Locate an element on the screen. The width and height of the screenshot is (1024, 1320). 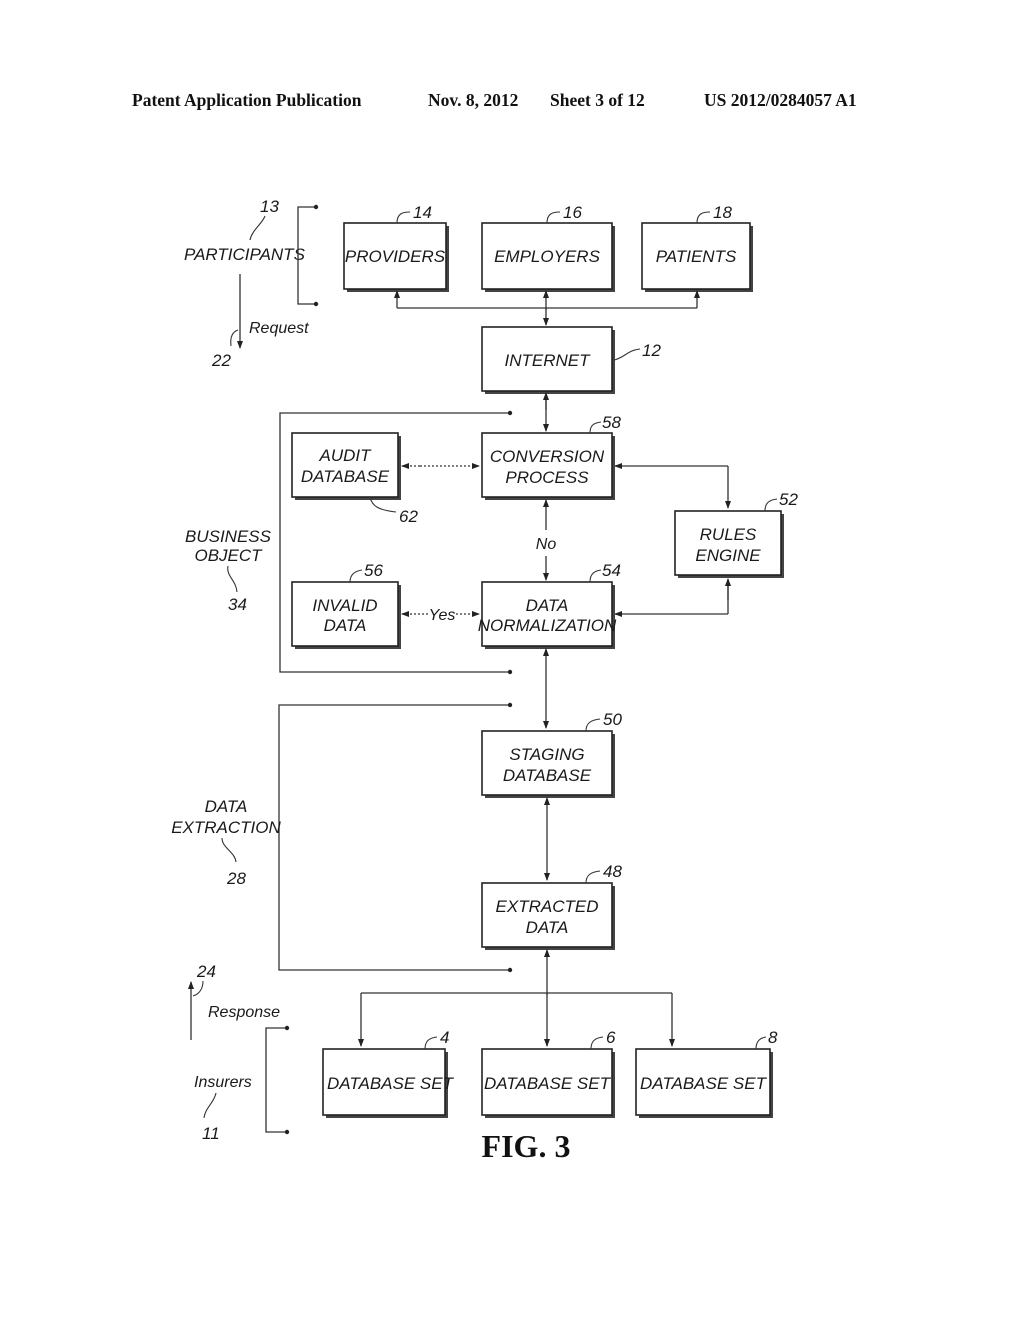
conversion-process-label-line1: CONVERSION is located at coordinates (547, 456).